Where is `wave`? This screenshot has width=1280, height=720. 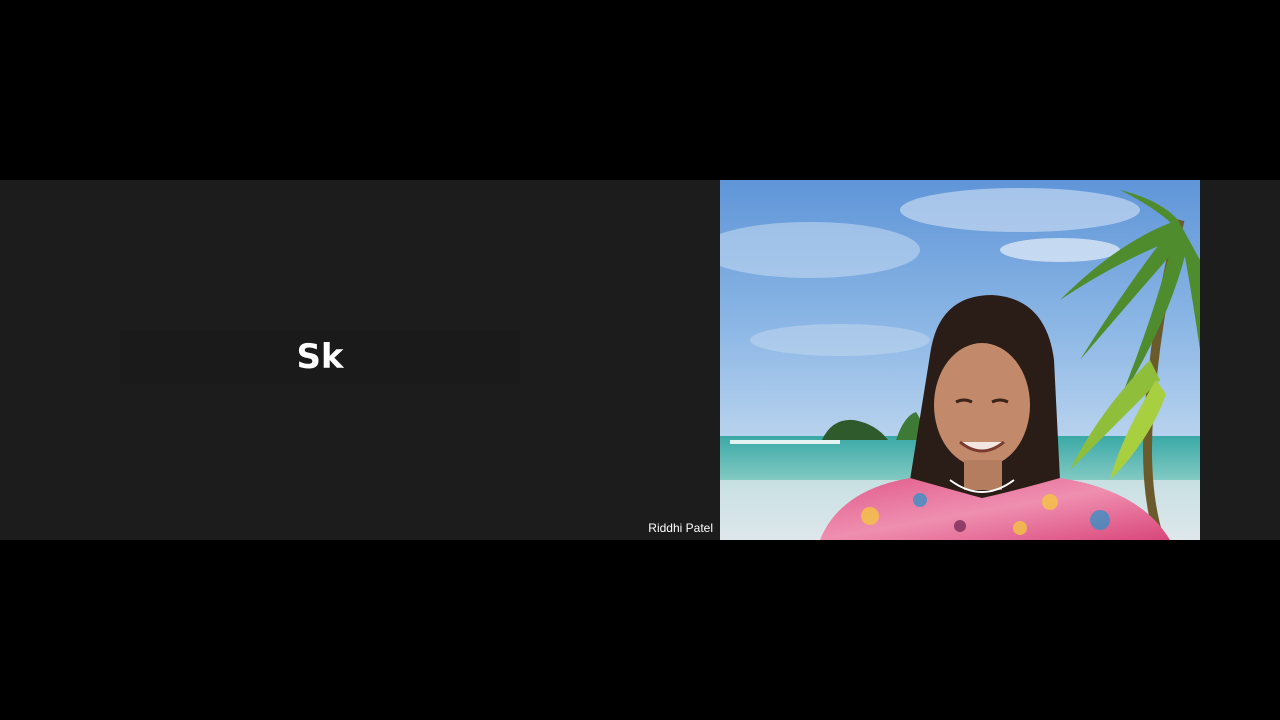 wave is located at coordinates (785, 442).